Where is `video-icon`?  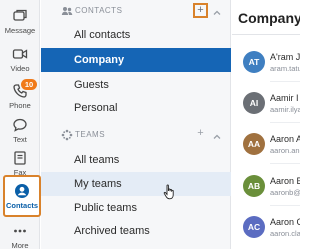
video-icon is located at coordinates (20, 54).